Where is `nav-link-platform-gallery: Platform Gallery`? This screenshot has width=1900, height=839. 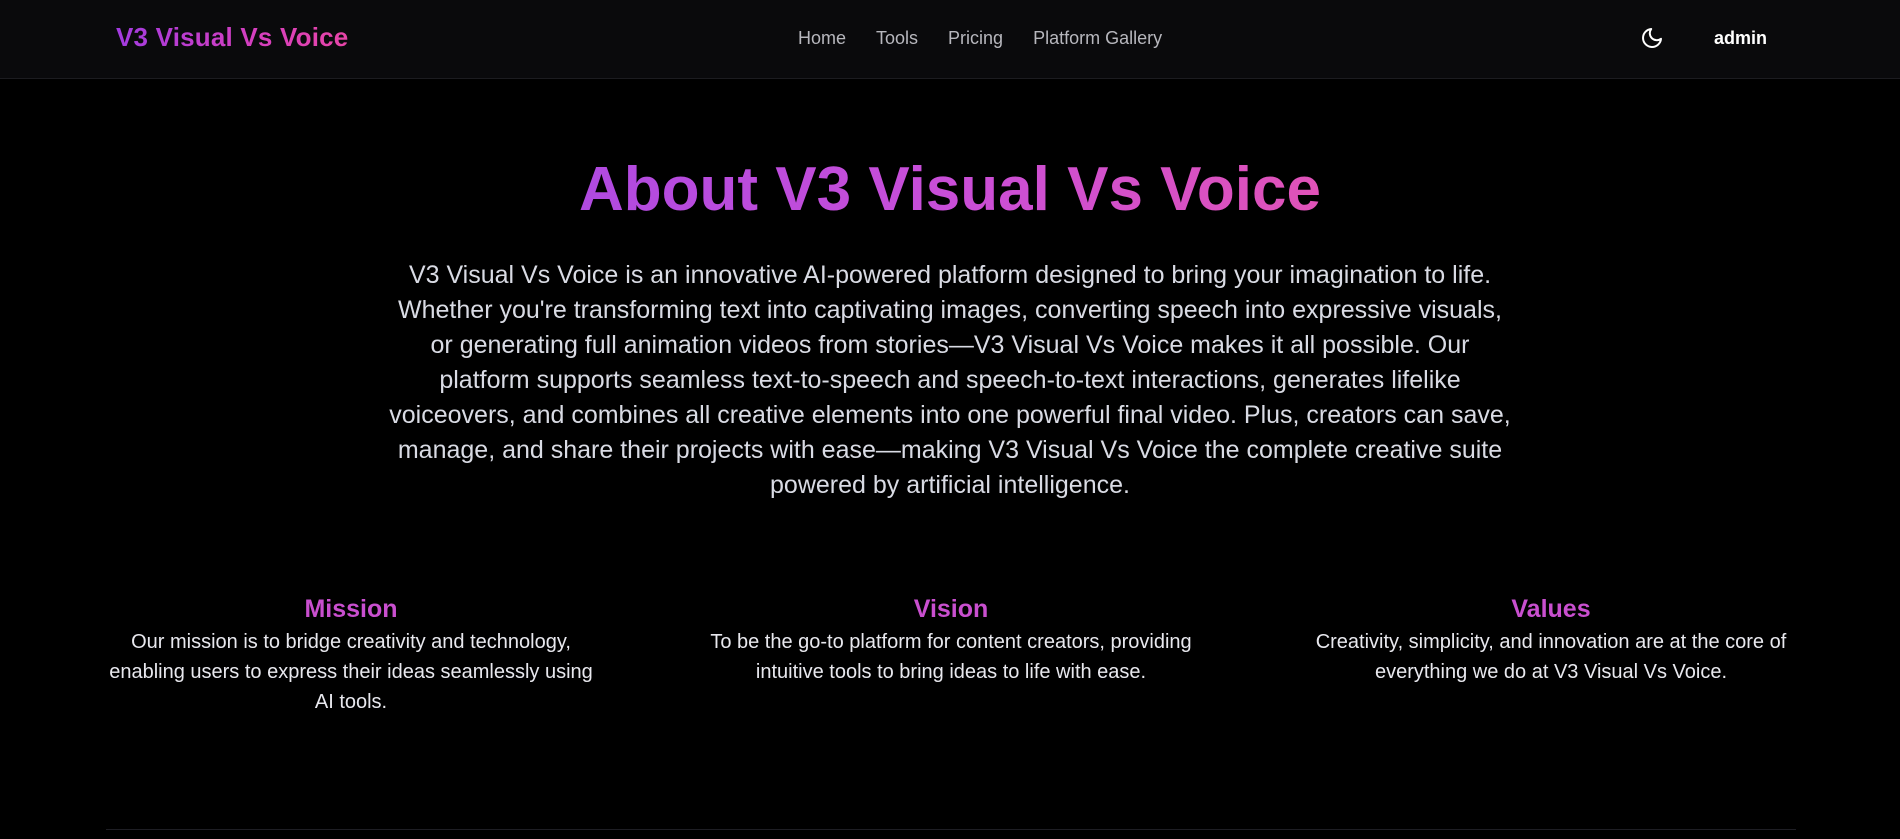 nav-link-platform-gallery: Platform Gallery is located at coordinates (1097, 38).